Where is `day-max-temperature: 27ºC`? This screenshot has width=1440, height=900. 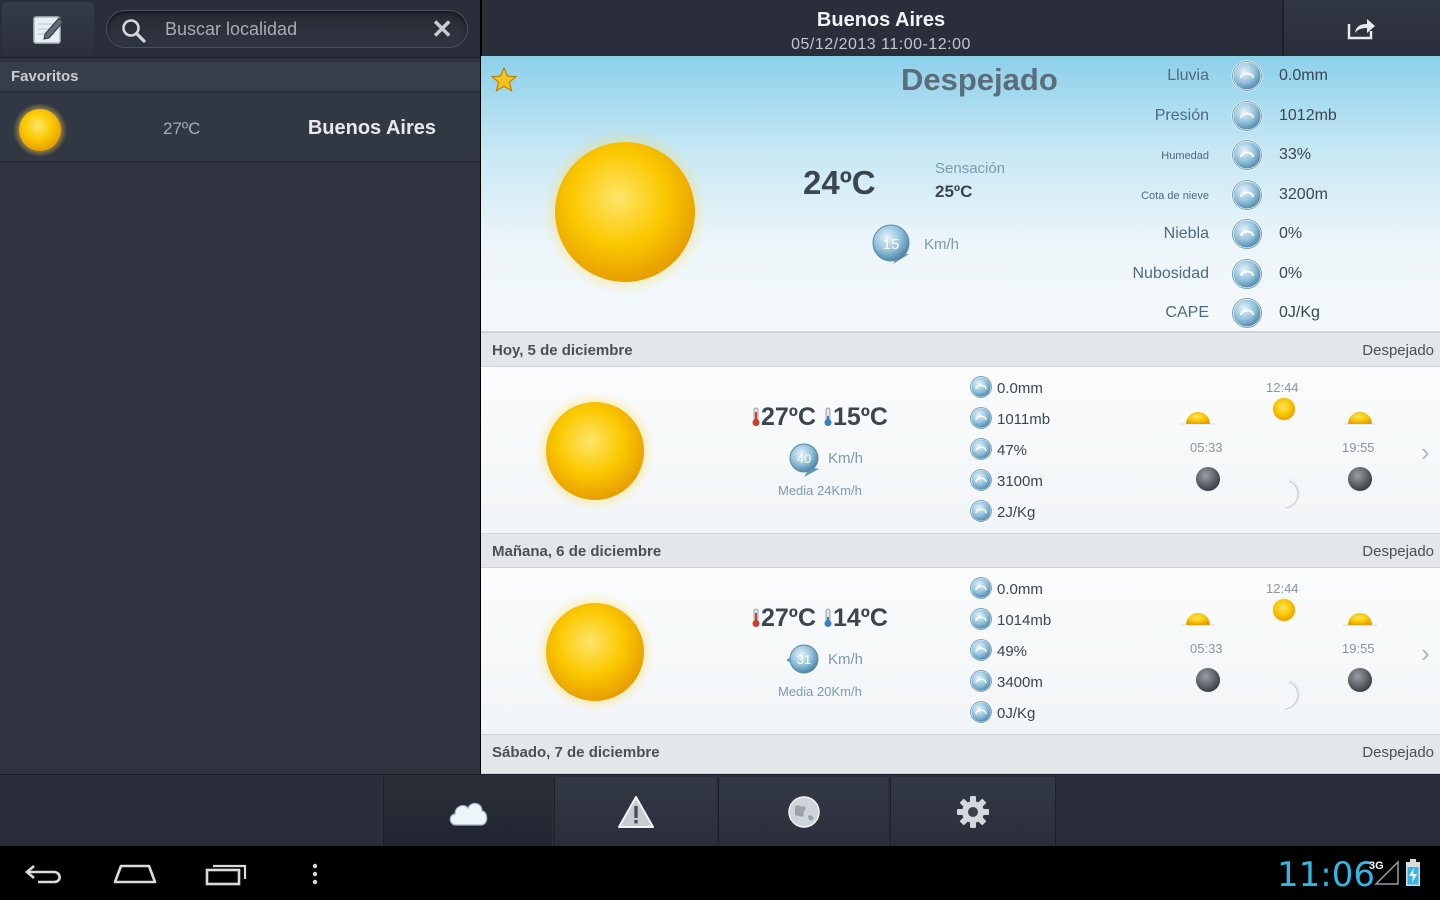 day-max-temperature: 27ºC is located at coordinates (788, 417).